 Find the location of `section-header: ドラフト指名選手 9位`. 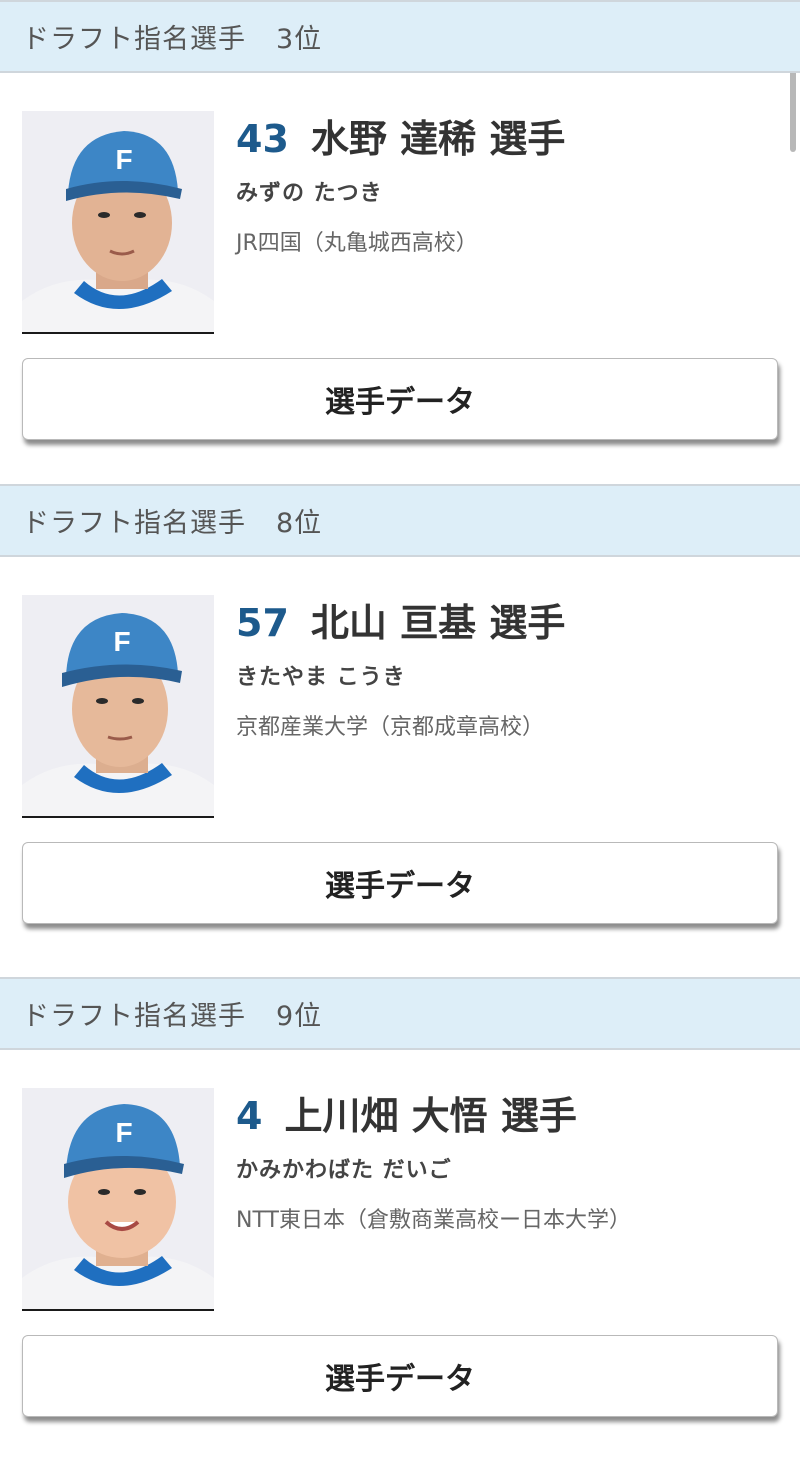

section-header: ドラフト指名選手 9位 is located at coordinates (400, 1013).